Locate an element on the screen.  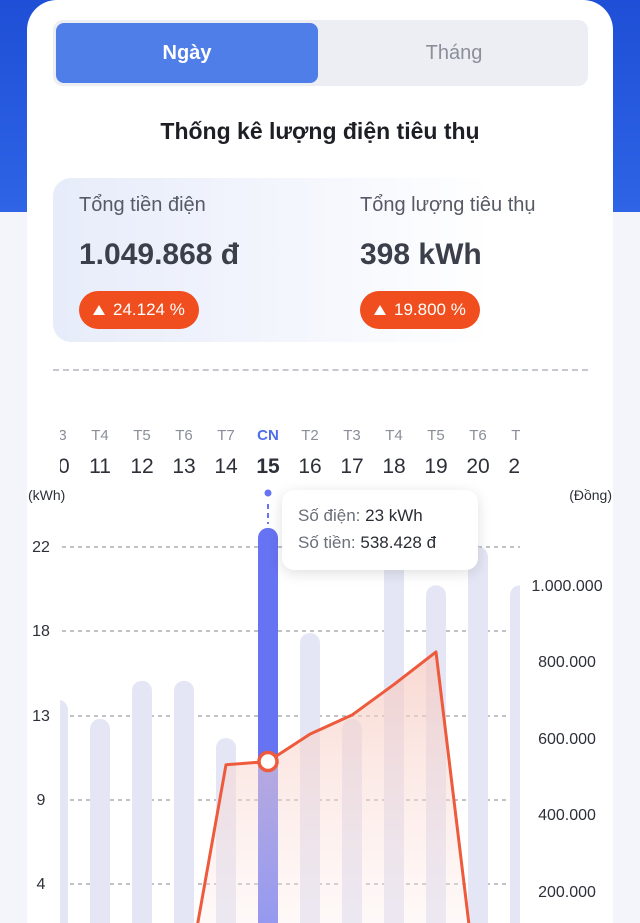
day-label: 10 is located at coordinates (57, 466).